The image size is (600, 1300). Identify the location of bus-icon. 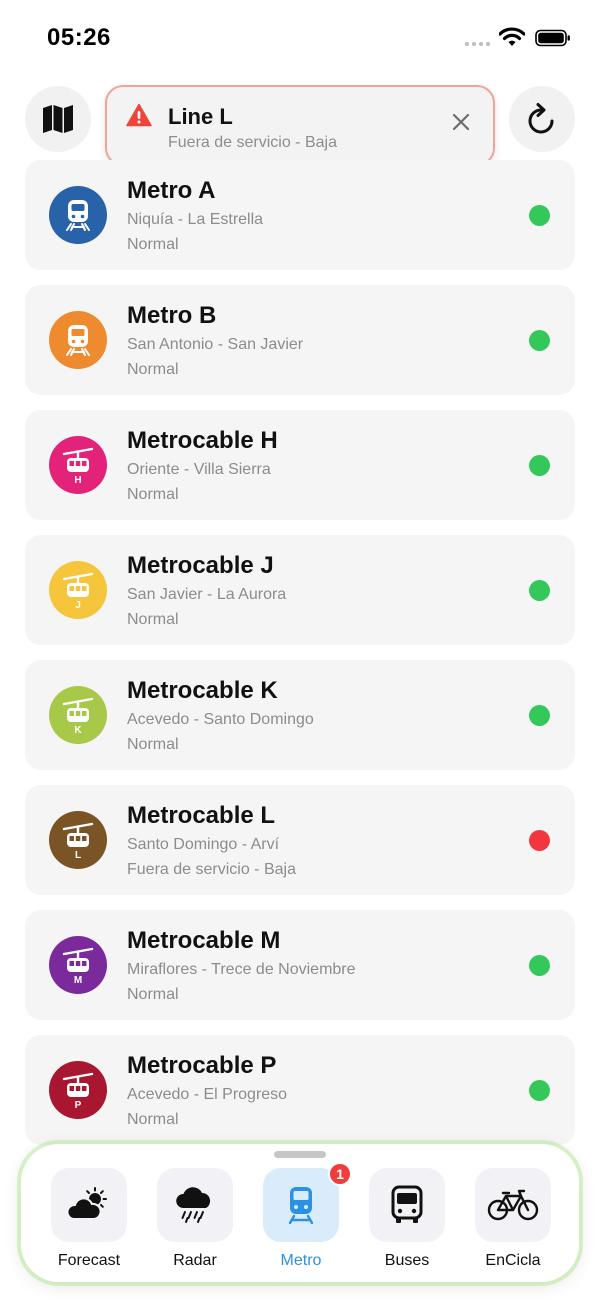
(407, 1204).